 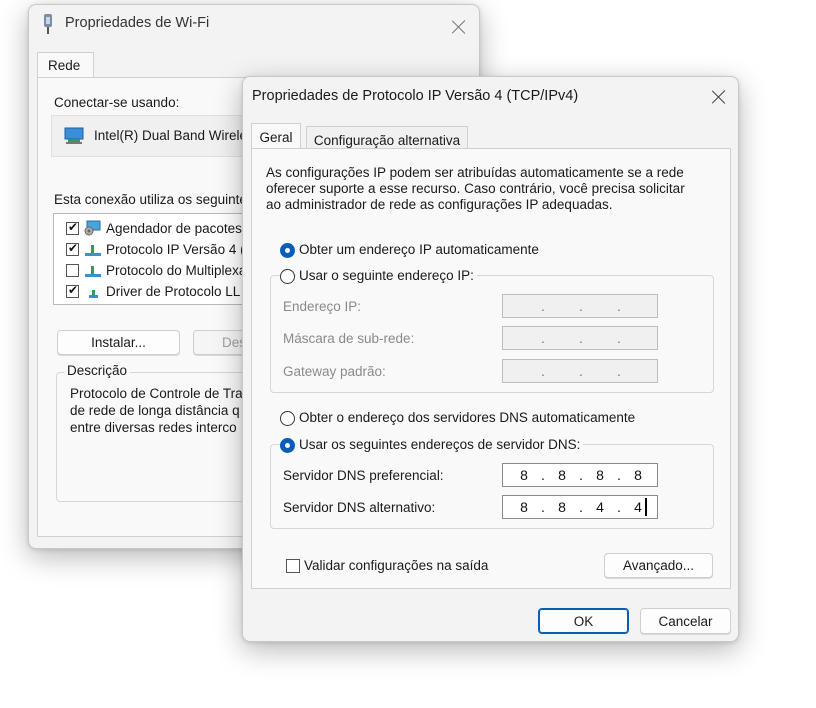 What do you see at coordinates (580, 507) in the screenshot?
I see `alternate-dns-field: 8 . 8 . 4 . 4` at bounding box center [580, 507].